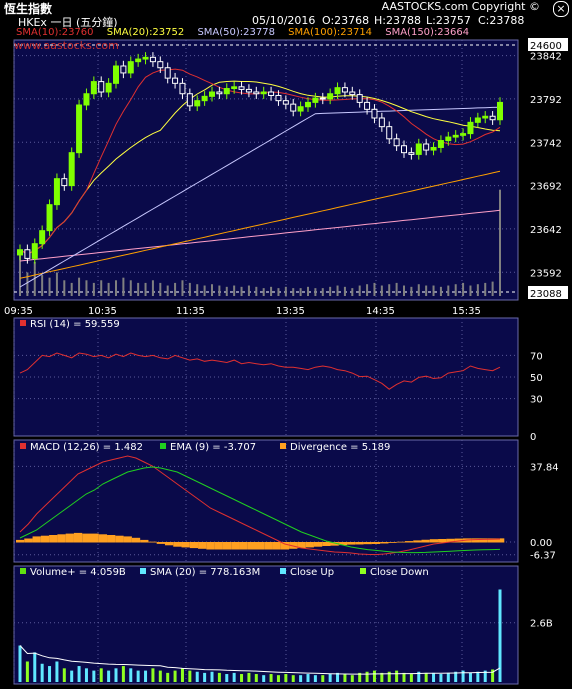 The image size is (572, 689). I want to click on sma100-label: SMA(100):23714, so click(330, 32).